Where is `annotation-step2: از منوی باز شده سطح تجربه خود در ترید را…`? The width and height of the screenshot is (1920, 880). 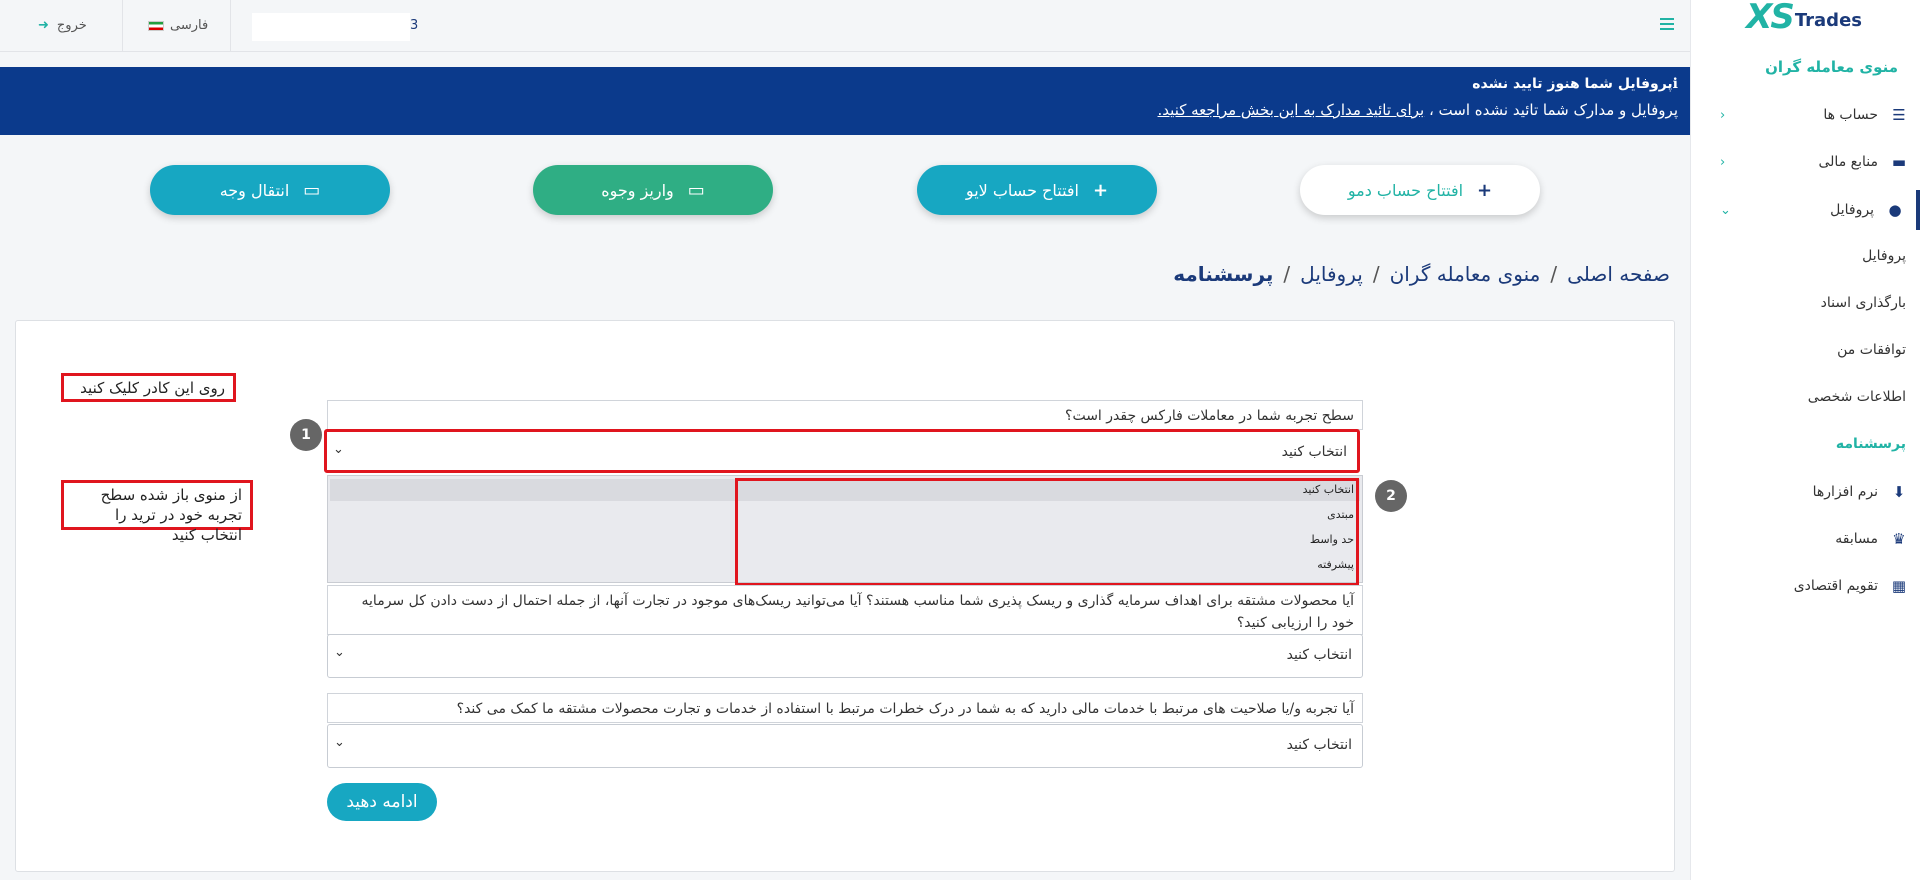 annotation-step2: از منوی باز شده سطح تجربه خود در ترید را… is located at coordinates (157, 512).